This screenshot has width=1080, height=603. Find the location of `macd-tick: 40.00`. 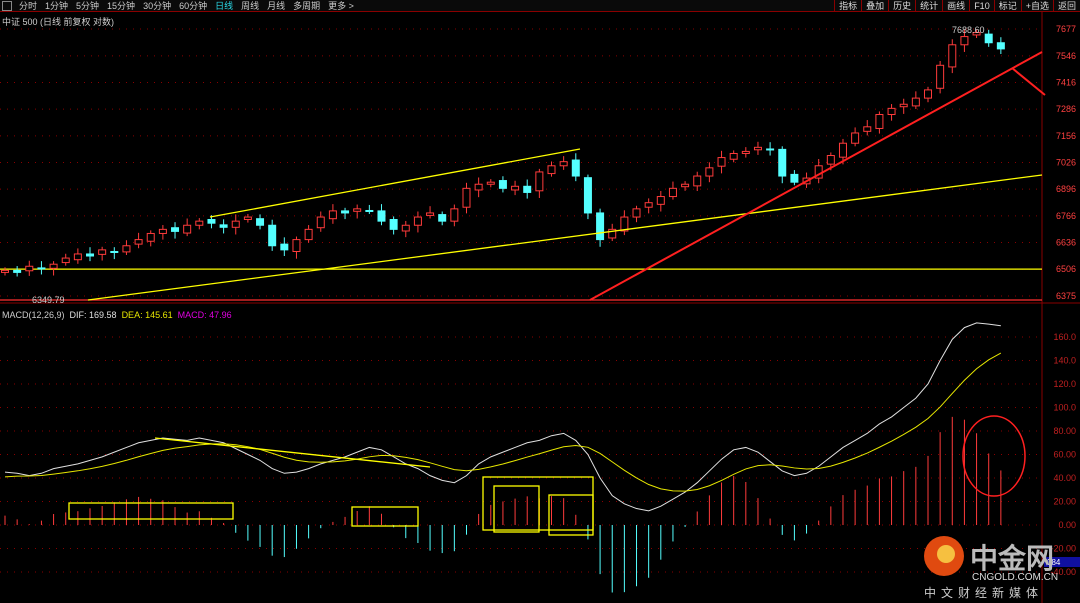

macd-tick: 40.00 is located at coordinates (1064, 478).